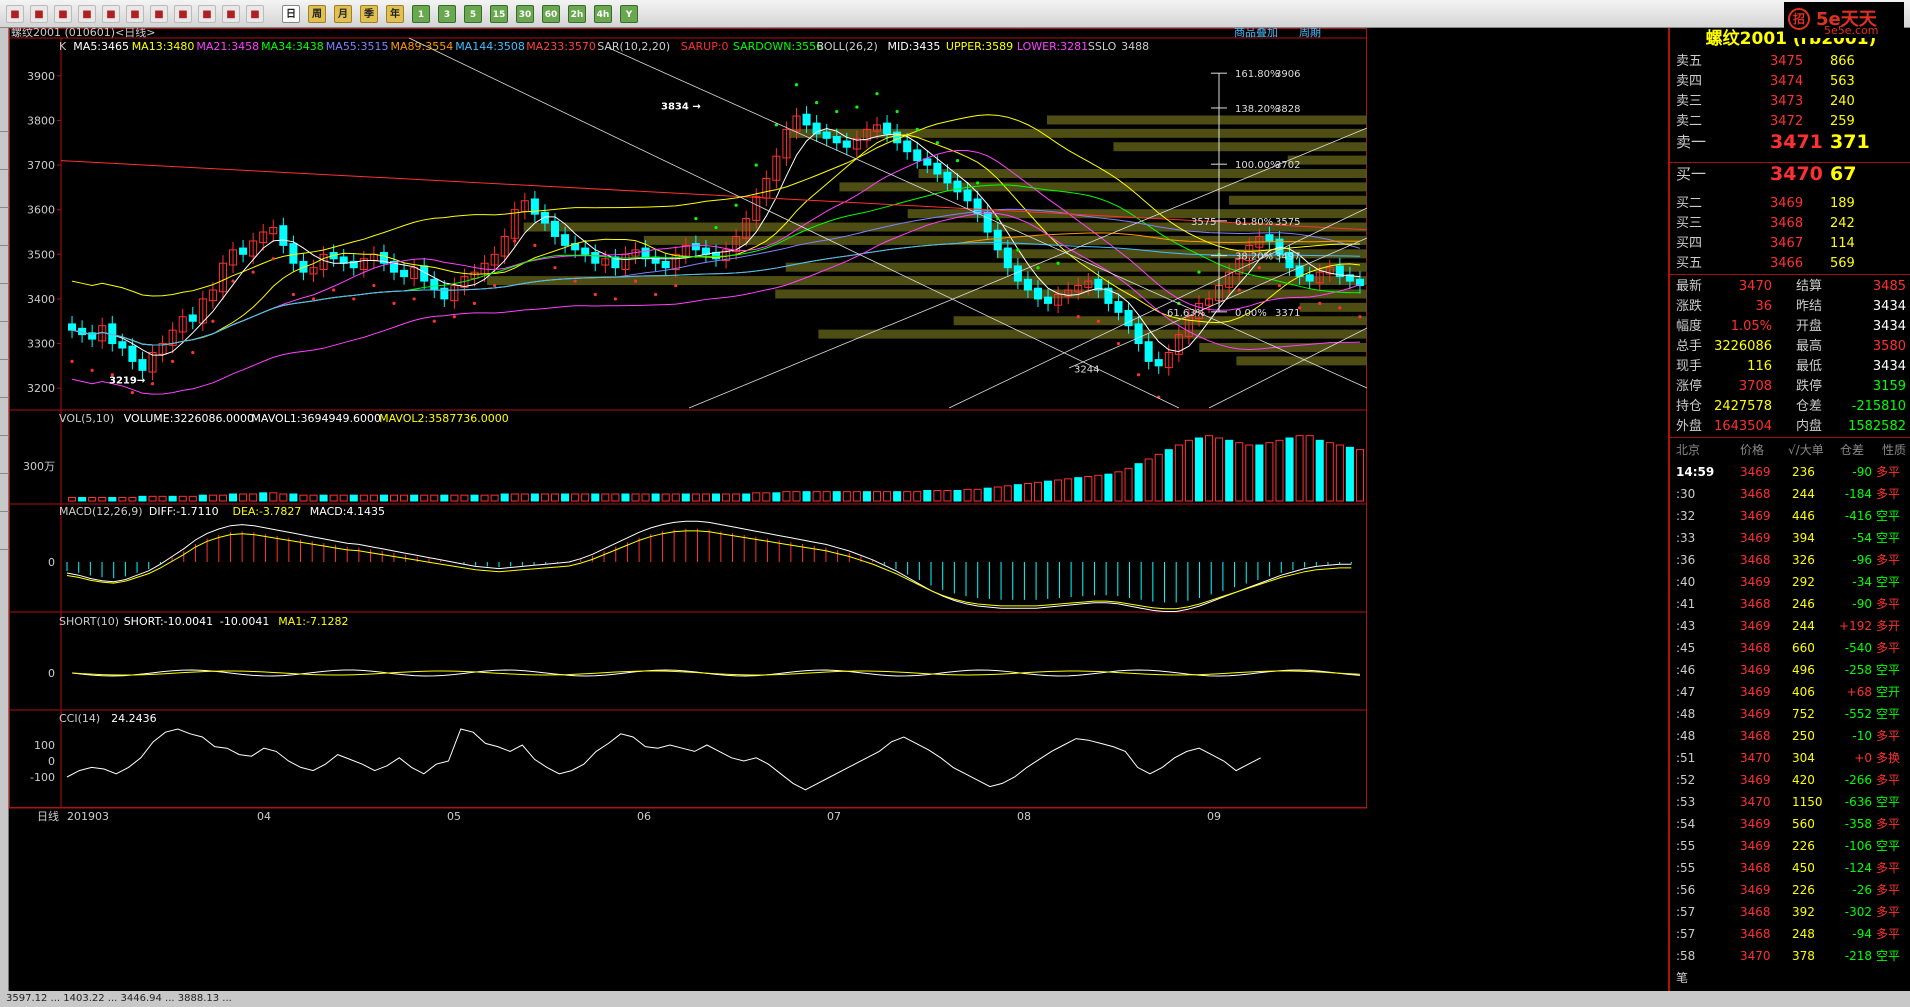  I want to click on quote-cell: -26, so click(1862, 890).